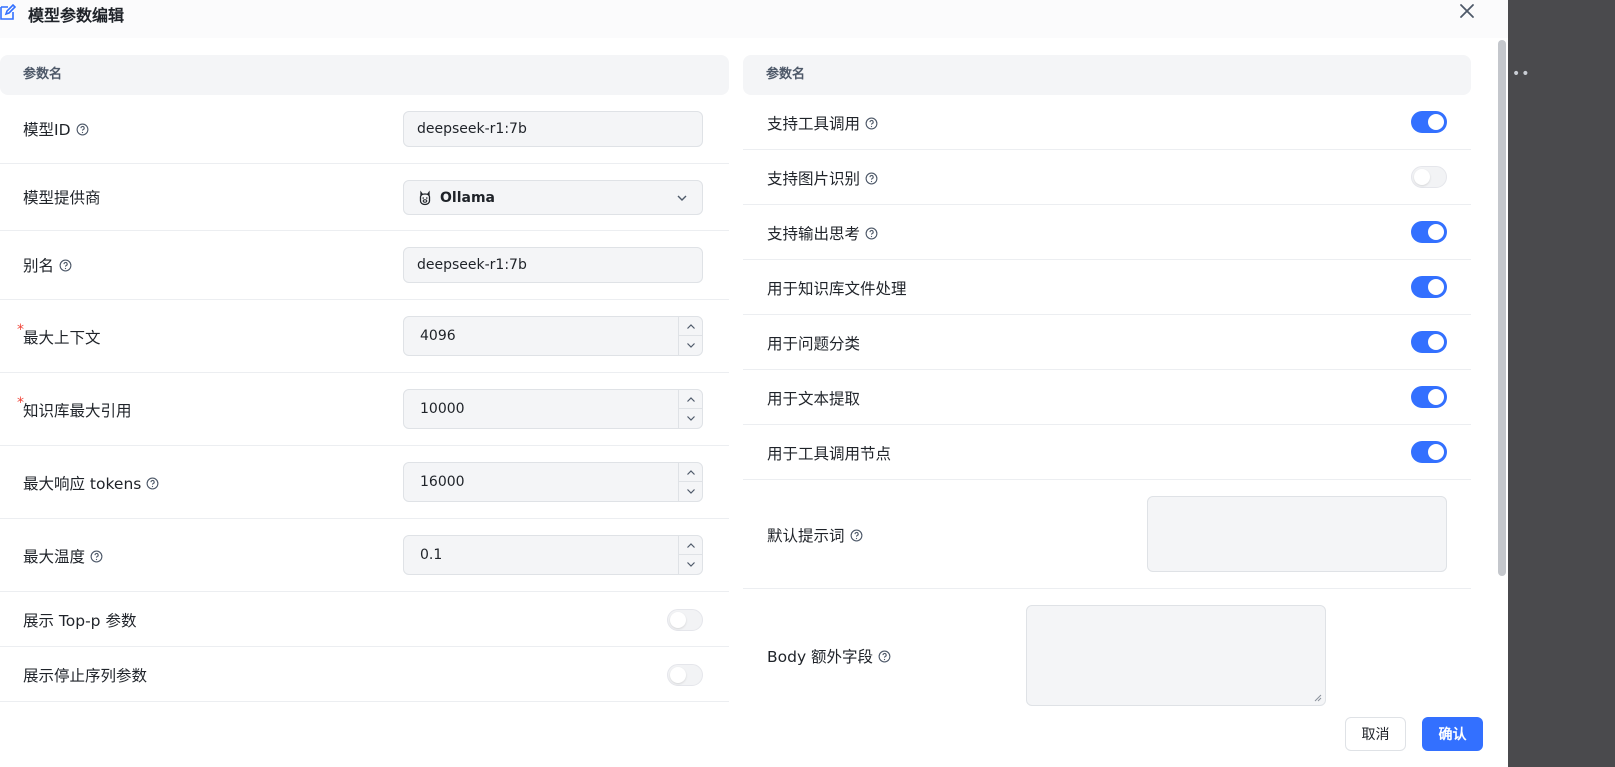 Image resolution: width=1615 pixels, height=767 pixels. I want to click on alias-input: deepseek-r1:7b, so click(553, 265).